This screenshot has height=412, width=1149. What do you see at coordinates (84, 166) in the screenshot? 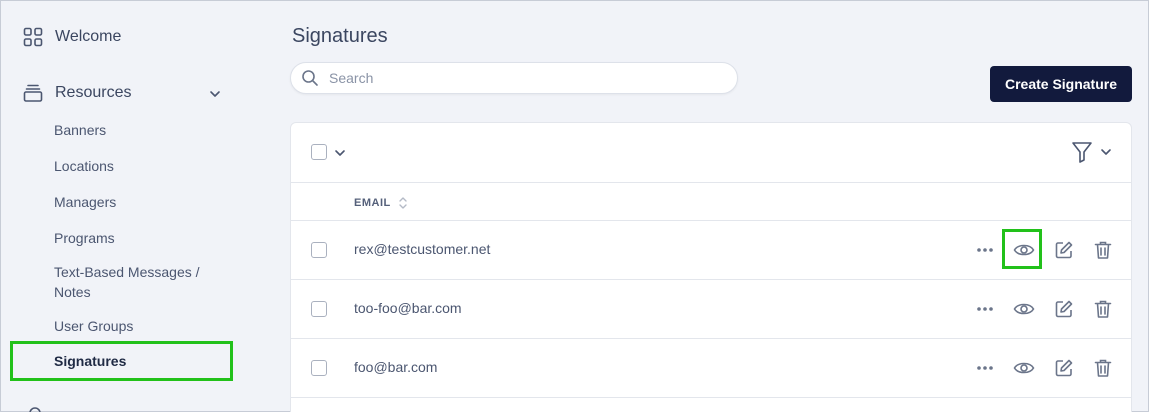
I see `sidebar-item-locations: Locations` at bounding box center [84, 166].